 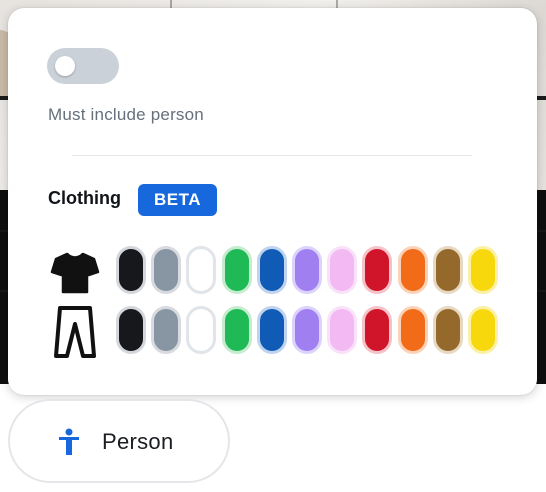 What do you see at coordinates (75, 273) in the screenshot?
I see `shirt-icon` at bounding box center [75, 273].